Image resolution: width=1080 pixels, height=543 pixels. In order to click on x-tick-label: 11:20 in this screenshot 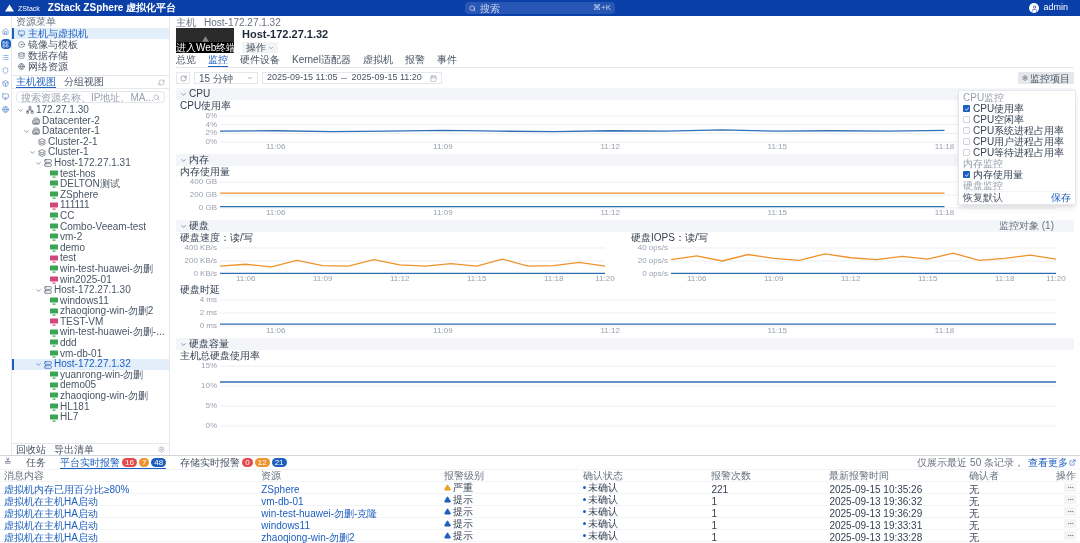, I will do `click(1056, 279)`.